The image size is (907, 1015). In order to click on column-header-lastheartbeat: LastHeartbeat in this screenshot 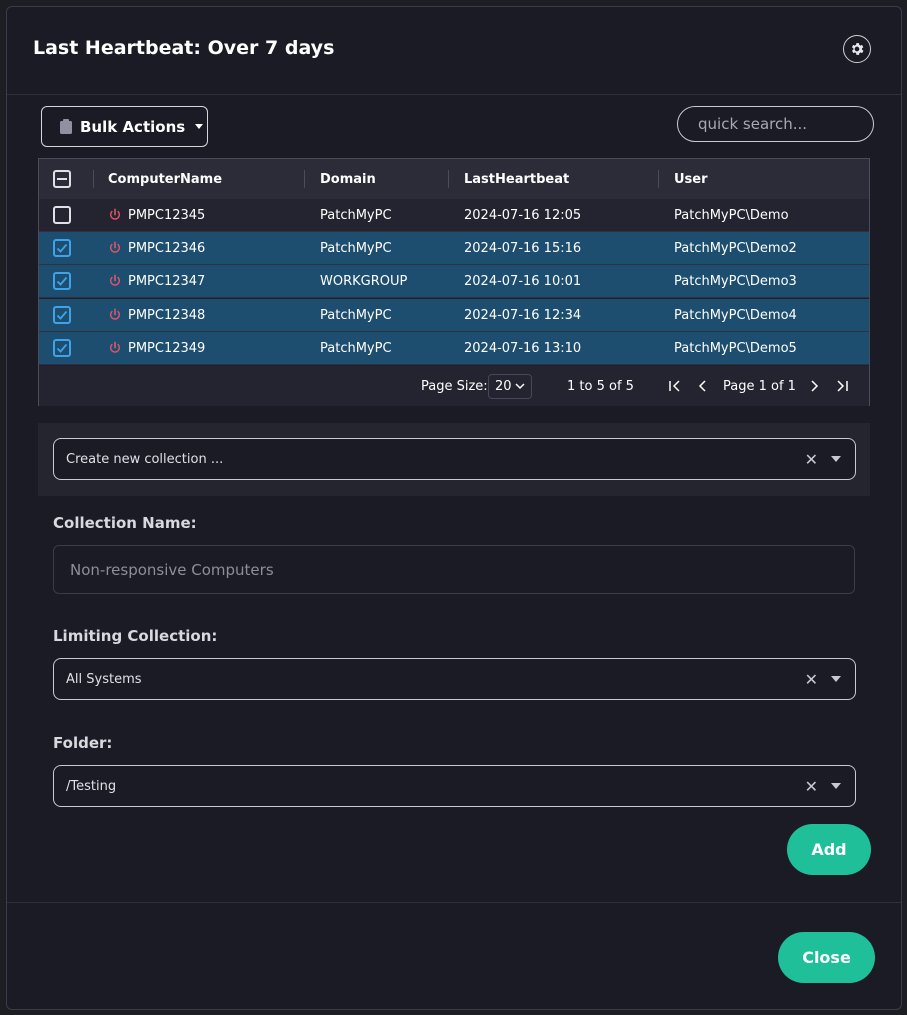, I will do `click(516, 179)`.